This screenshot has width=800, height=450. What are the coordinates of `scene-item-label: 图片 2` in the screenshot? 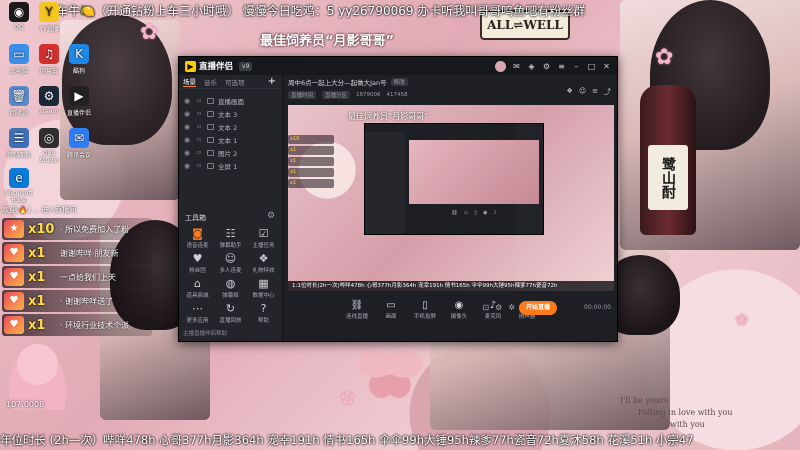 It's located at (228, 153).